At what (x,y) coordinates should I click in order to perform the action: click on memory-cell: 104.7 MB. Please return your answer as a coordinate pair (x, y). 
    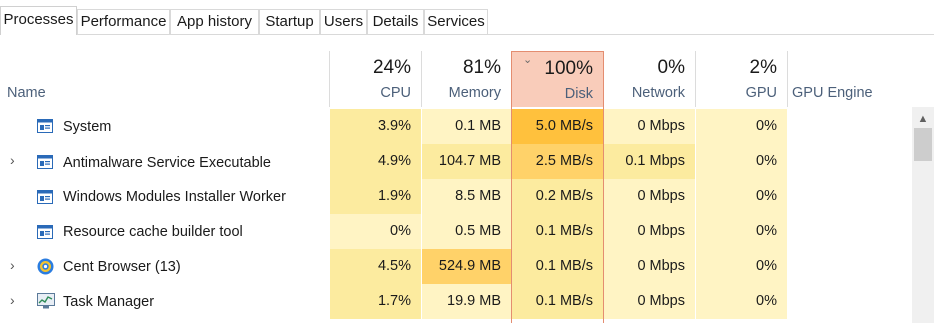
    Looking at the image, I should click on (466, 161).